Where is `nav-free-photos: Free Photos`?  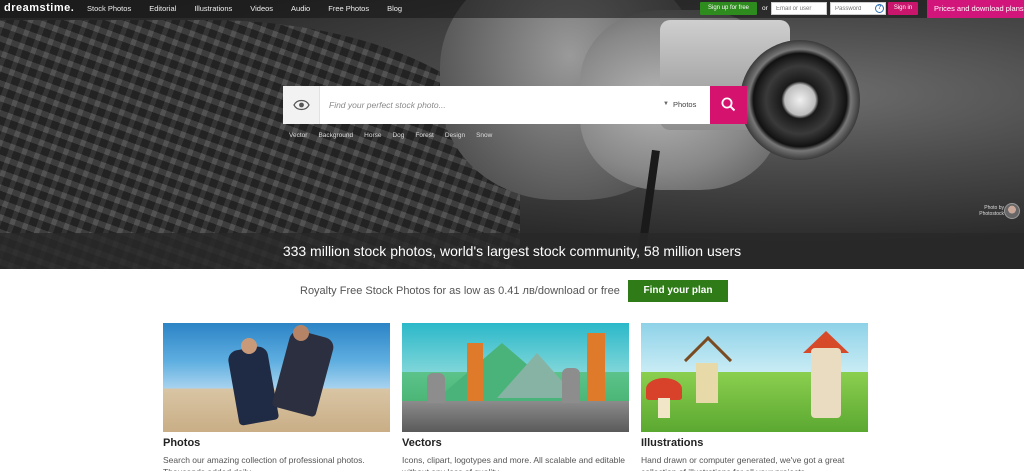 nav-free-photos: Free Photos is located at coordinates (348, 9).